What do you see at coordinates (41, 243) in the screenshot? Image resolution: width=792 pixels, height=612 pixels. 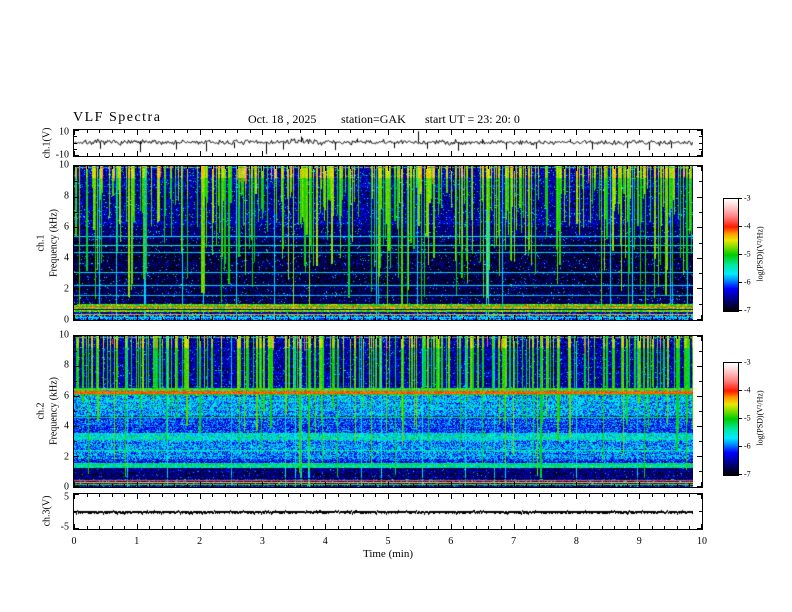 I see `spec1-channel-label: ch.1` at bounding box center [41, 243].